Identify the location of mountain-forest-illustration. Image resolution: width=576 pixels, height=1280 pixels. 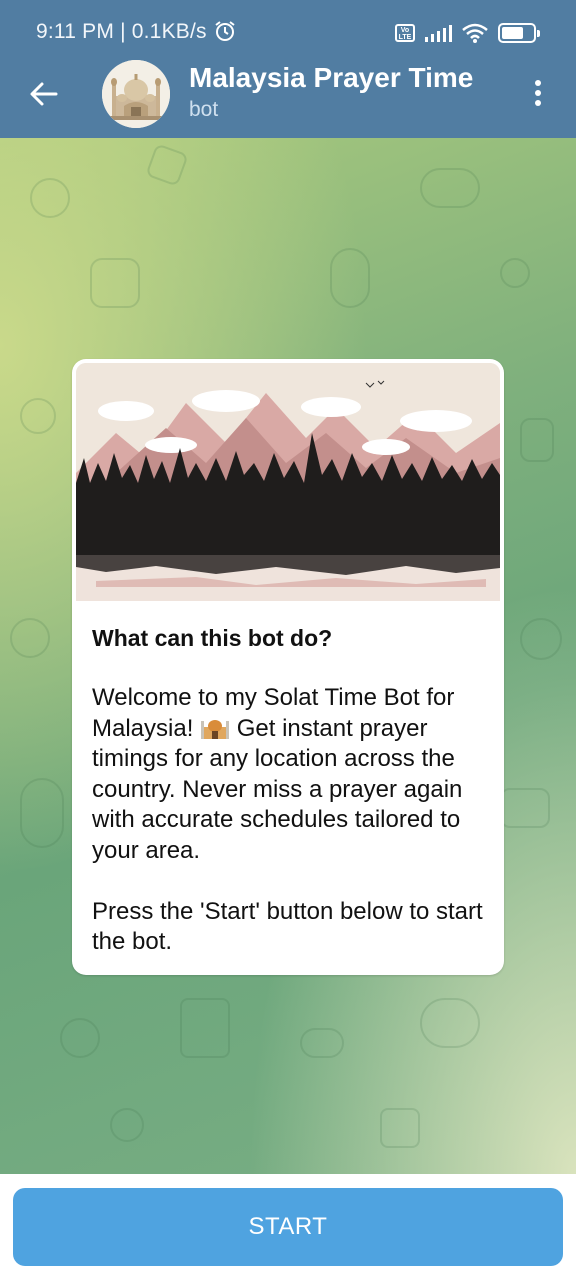
(288, 482).